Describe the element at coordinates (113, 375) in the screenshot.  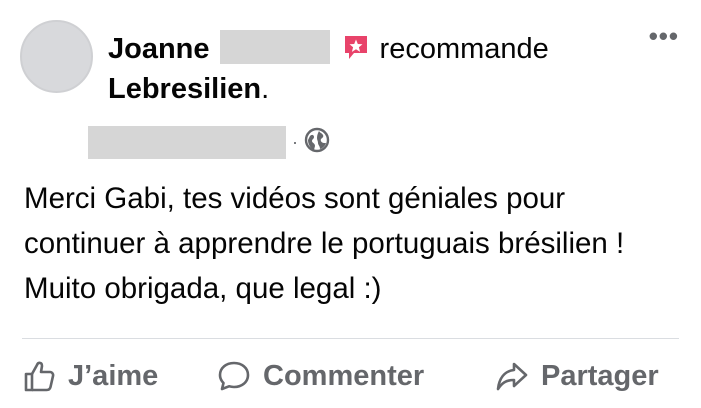
I see `like-label: J’aime` at that location.